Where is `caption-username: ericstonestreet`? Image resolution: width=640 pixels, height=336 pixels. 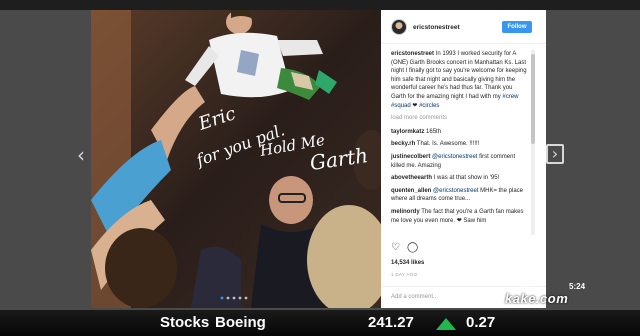 caption-username: ericstonestreet is located at coordinates (412, 54).